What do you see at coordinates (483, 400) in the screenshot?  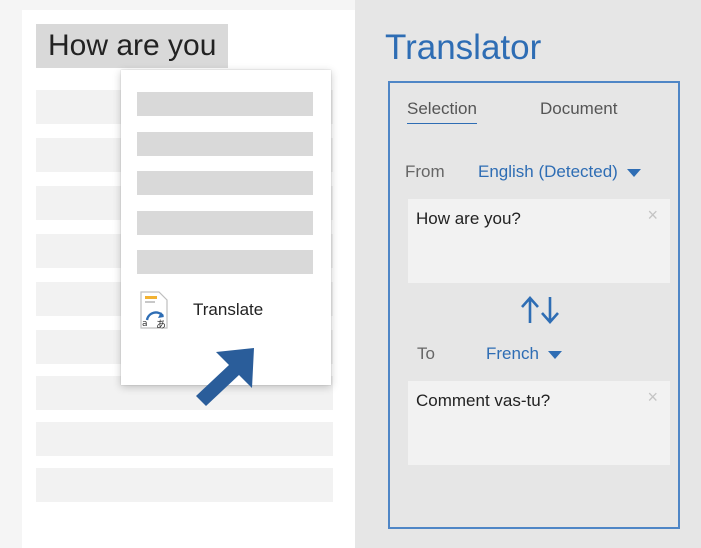 I see `target-text: Comment vas-tu?` at bounding box center [483, 400].